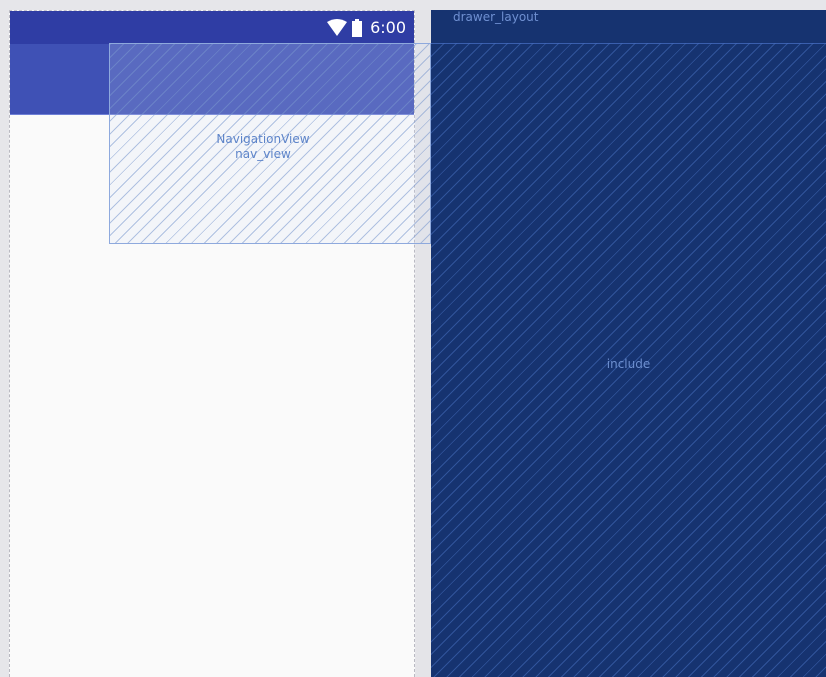 Image resolution: width=826 pixels, height=677 pixels. I want to click on navigation-view-label: NavigationView nav_view, so click(263, 147).